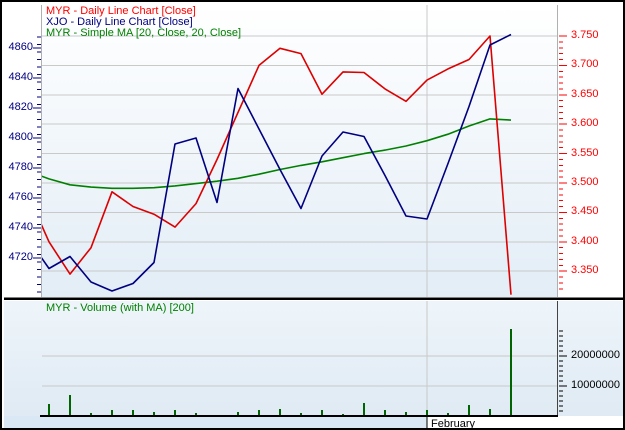  I want to click on left-axis-tick-label: 4820, so click(20, 107).